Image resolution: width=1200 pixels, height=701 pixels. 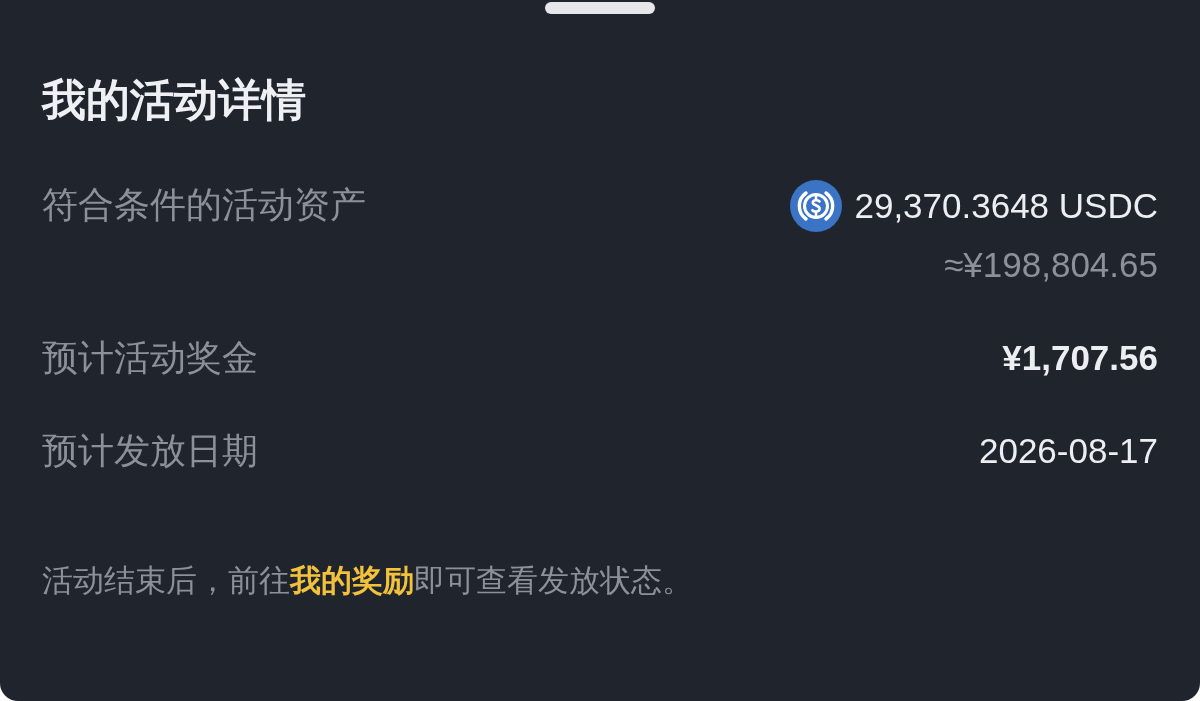 What do you see at coordinates (150, 358) in the screenshot?
I see `row-label: 预计活动奖金` at bounding box center [150, 358].